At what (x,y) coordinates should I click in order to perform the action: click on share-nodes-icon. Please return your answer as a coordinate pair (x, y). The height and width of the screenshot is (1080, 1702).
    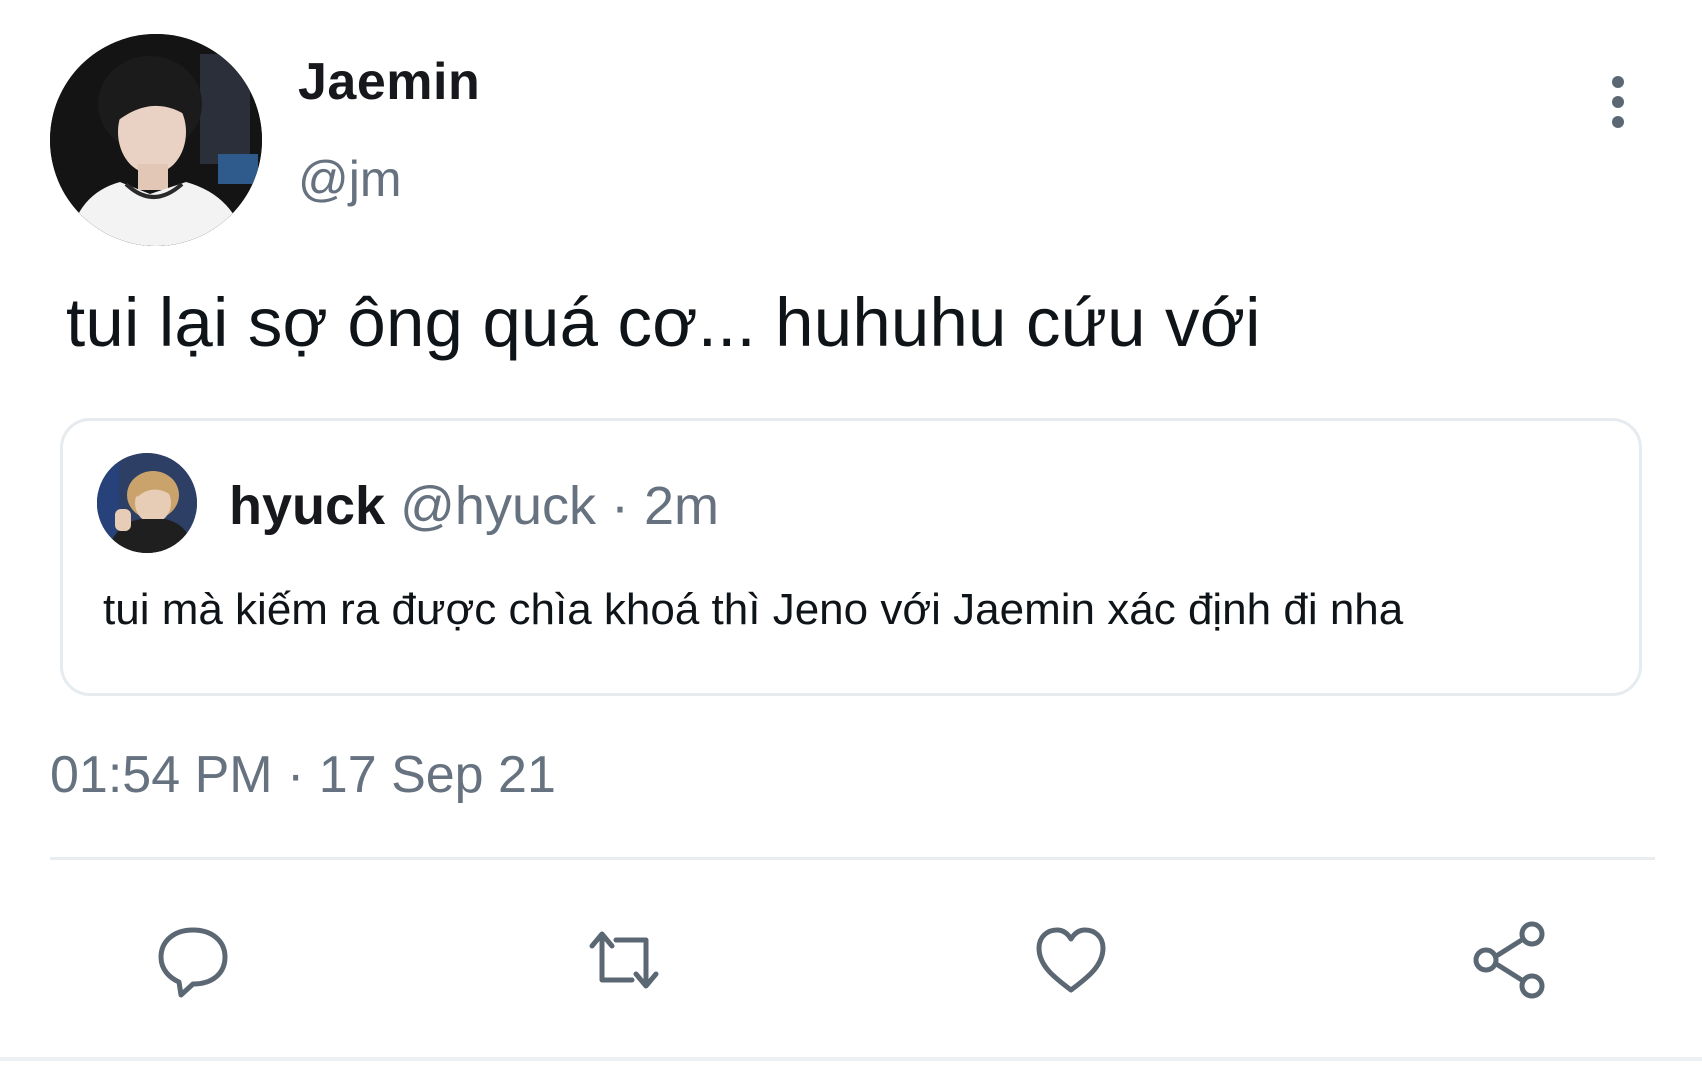
    Looking at the image, I should click on (1509, 960).